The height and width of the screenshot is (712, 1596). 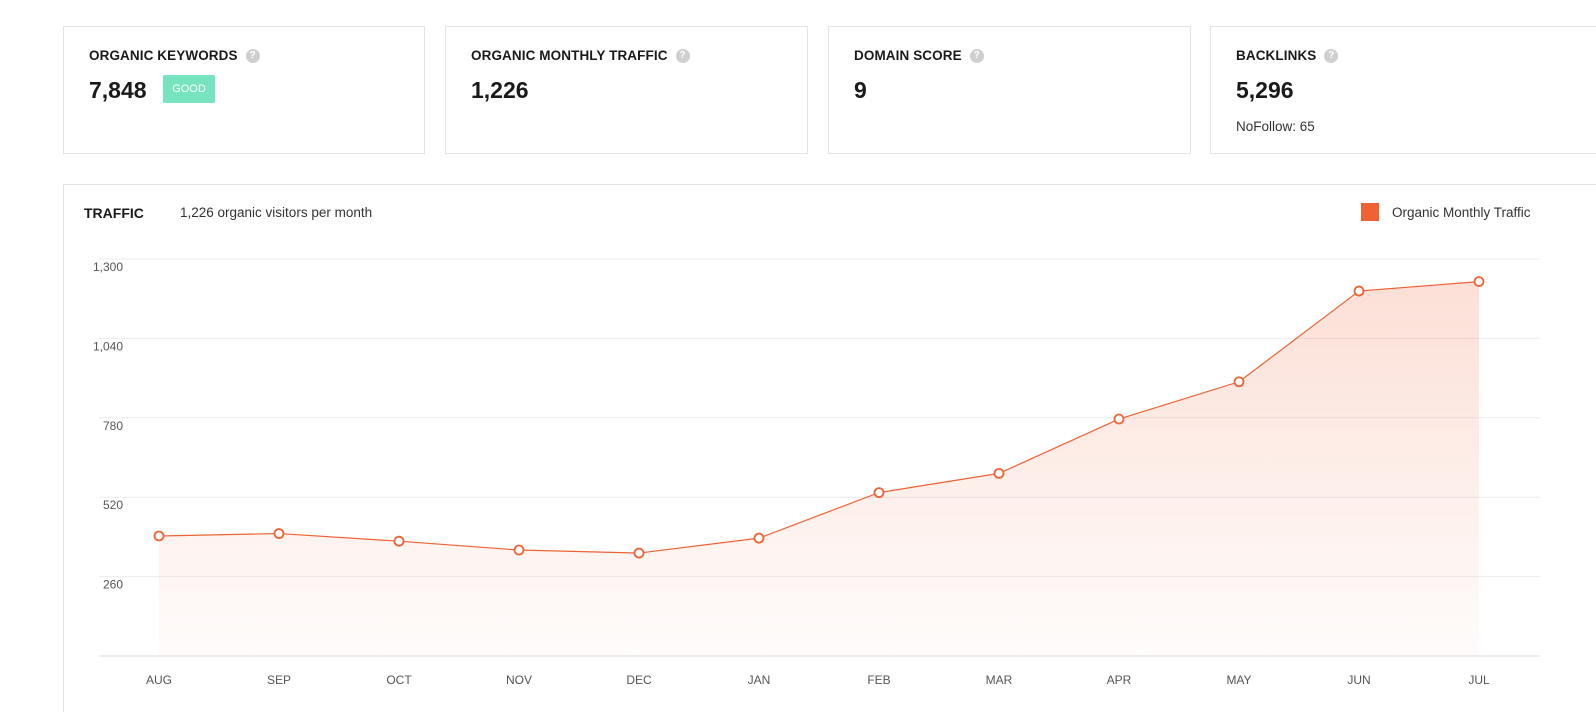 I want to click on x-tick-label: NOV, so click(x=519, y=680).